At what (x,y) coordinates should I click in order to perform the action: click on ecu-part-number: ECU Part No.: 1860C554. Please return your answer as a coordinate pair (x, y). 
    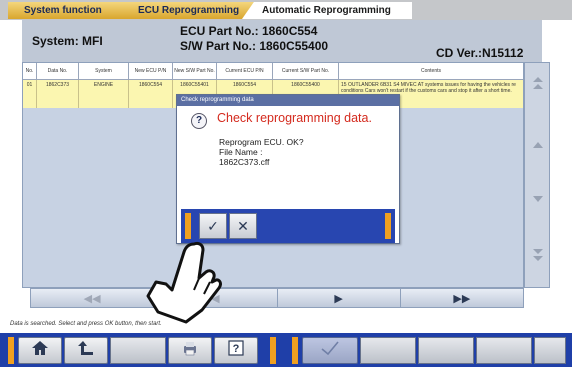
    Looking at the image, I should click on (249, 31).